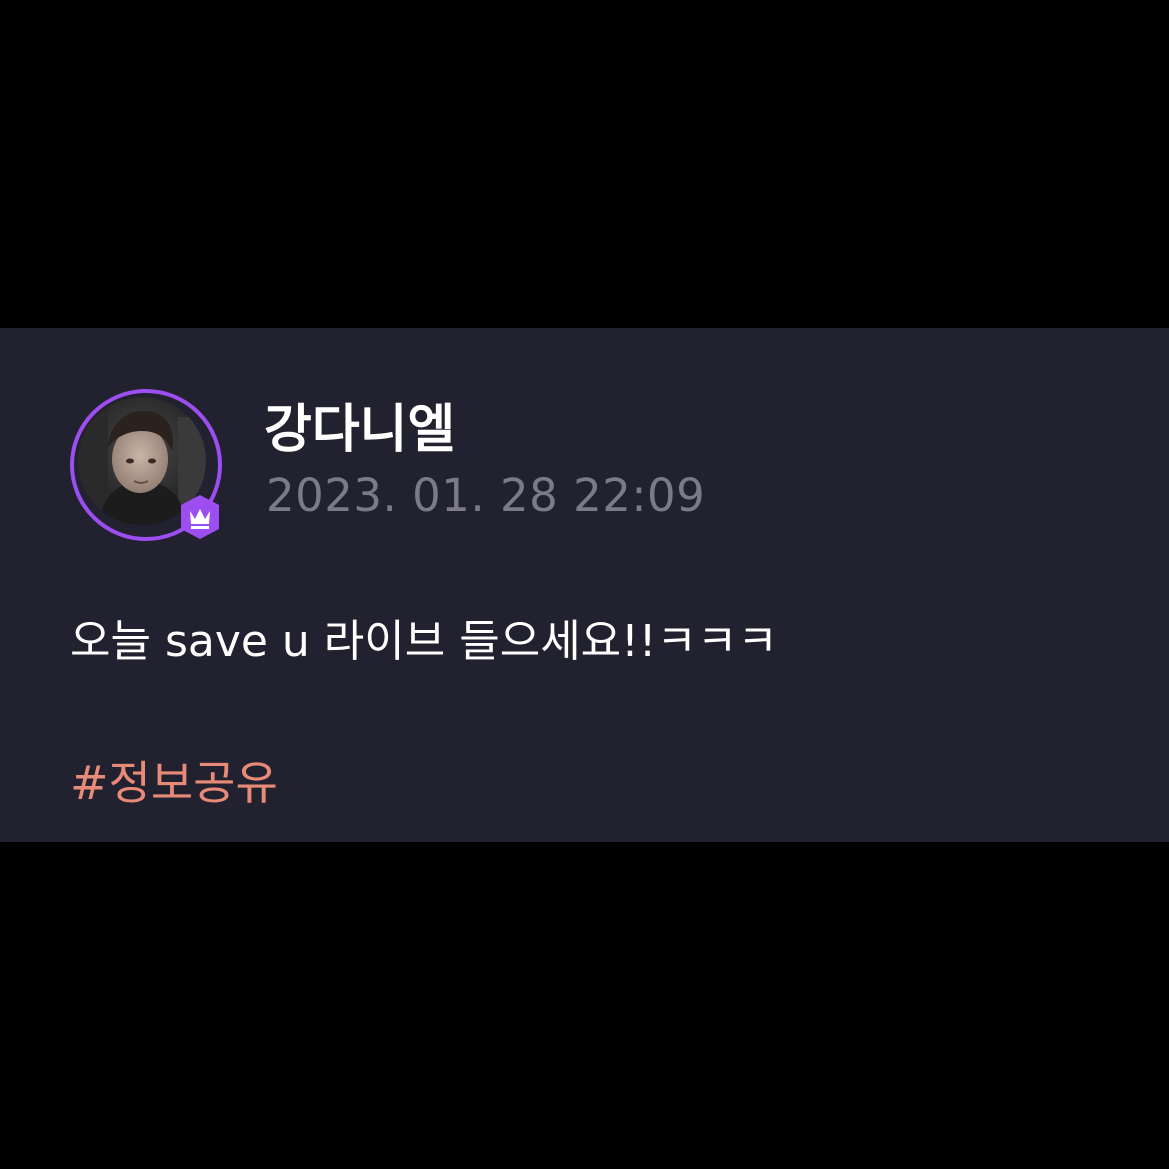 The height and width of the screenshot is (1169, 1169). I want to click on crown-icon, so click(200, 517).